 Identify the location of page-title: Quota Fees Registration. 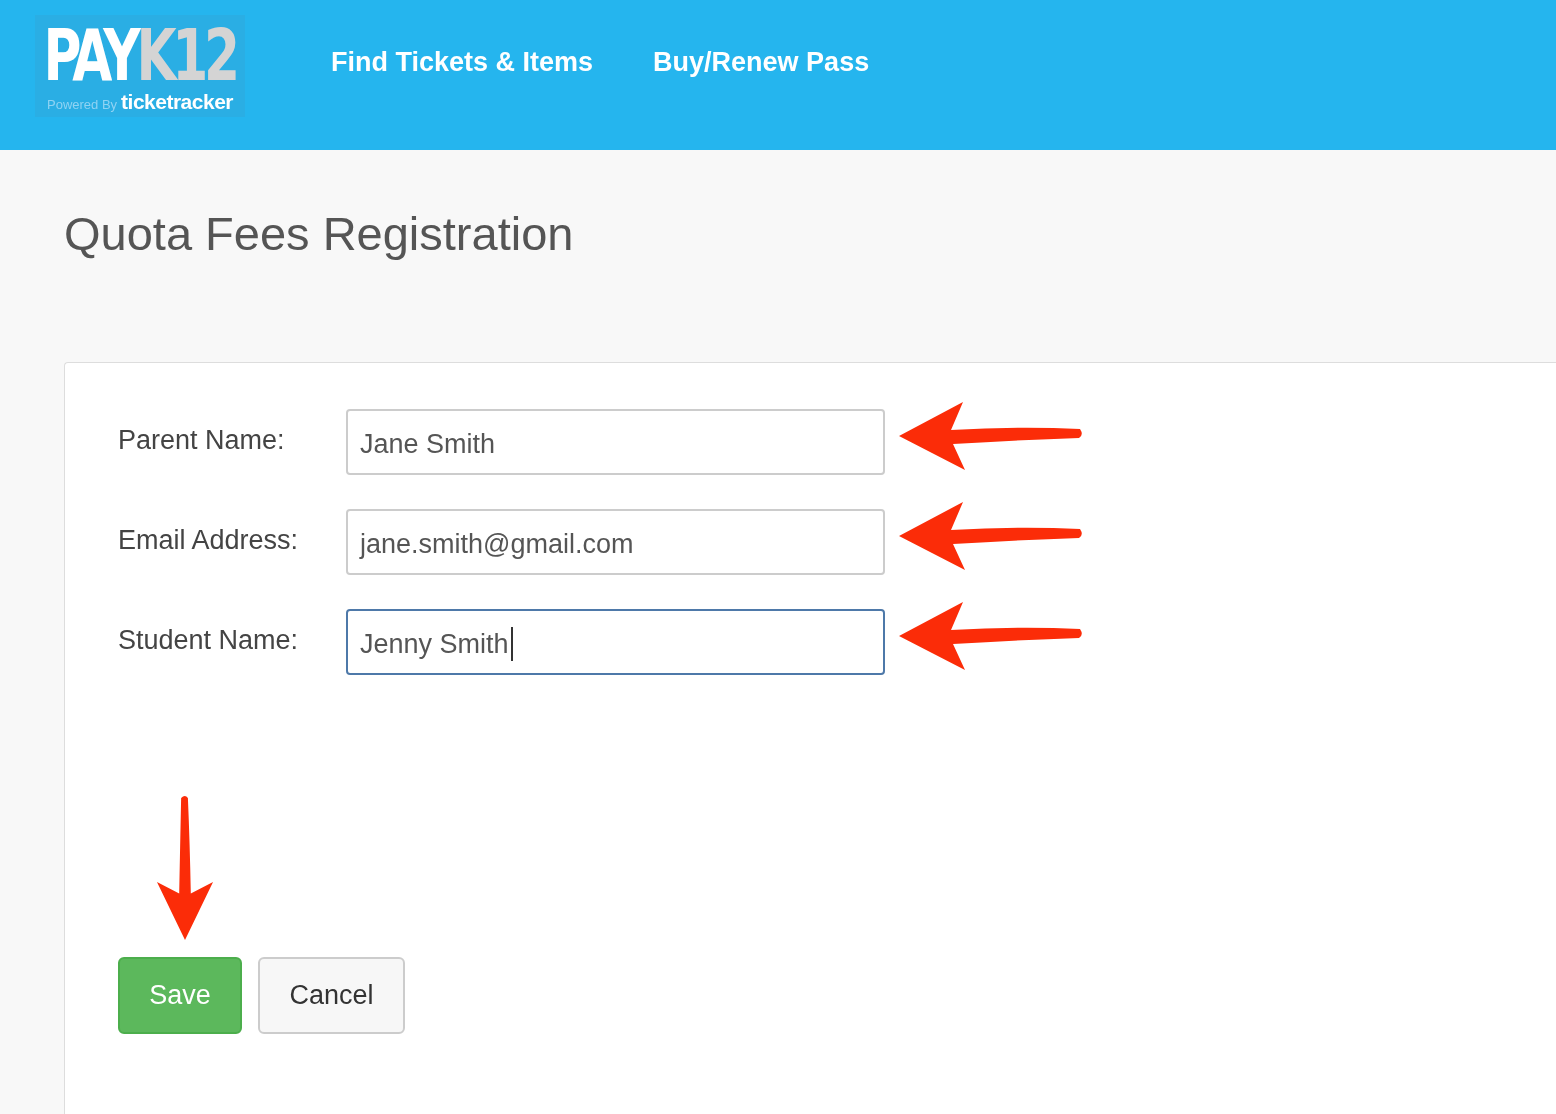
(319, 234).